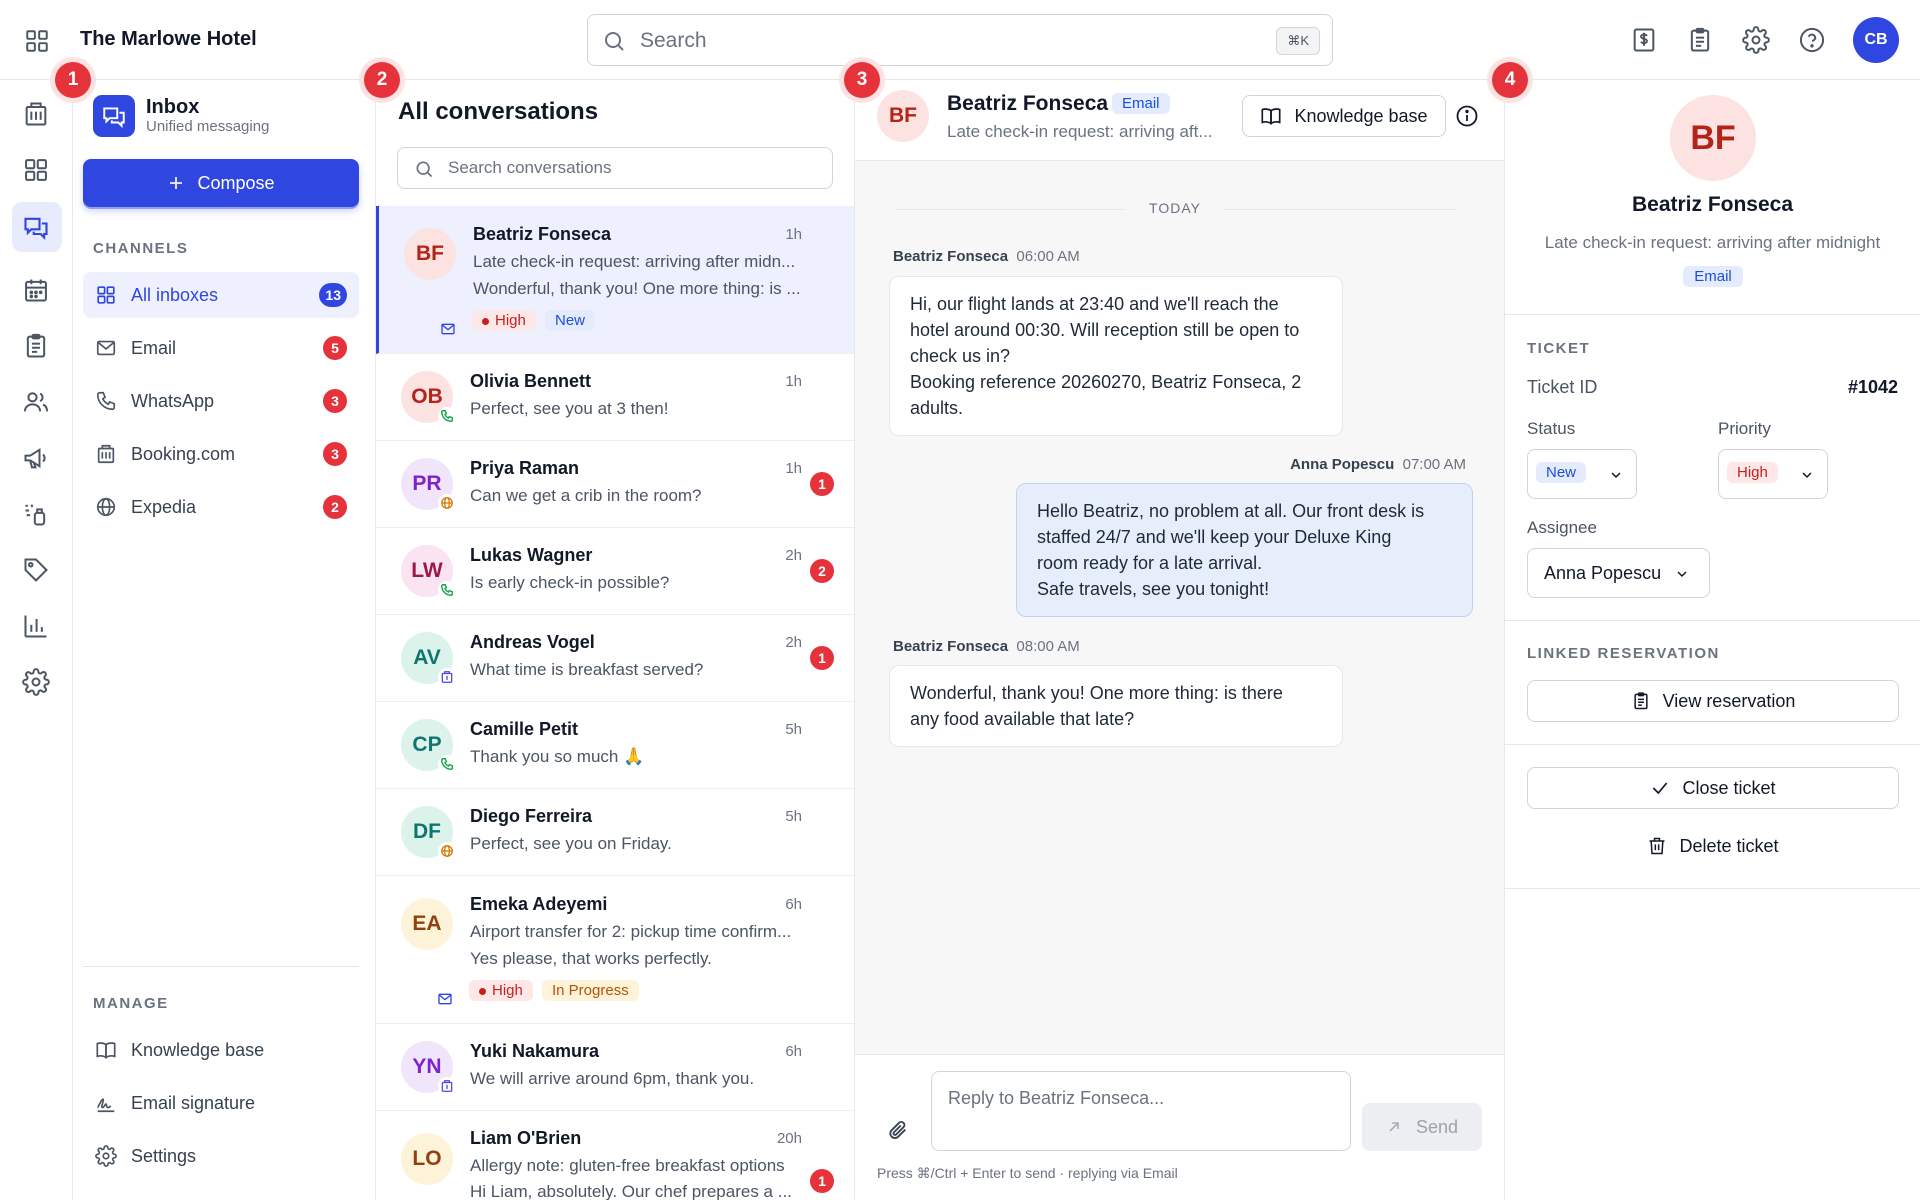 The image size is (1920, 1200). What do you see at coordinates (498, 111) in the screenshot?
I see `conversations-title: All conversations` at bounding box center [498, 111].